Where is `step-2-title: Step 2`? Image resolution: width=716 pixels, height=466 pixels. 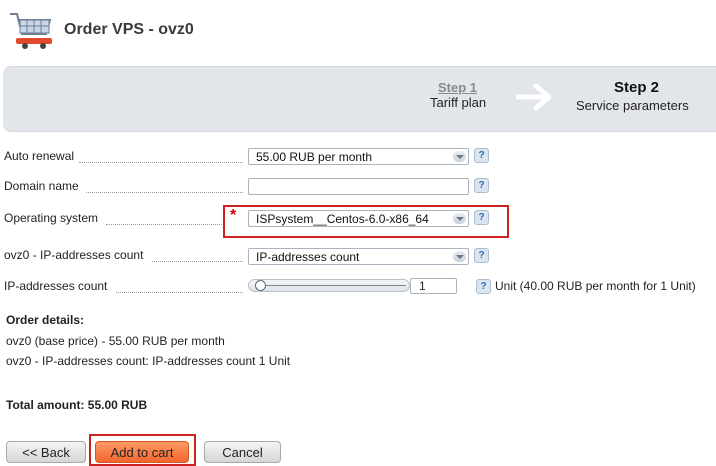 step-2-title: Step 2 is located at coordinates (637, 87).